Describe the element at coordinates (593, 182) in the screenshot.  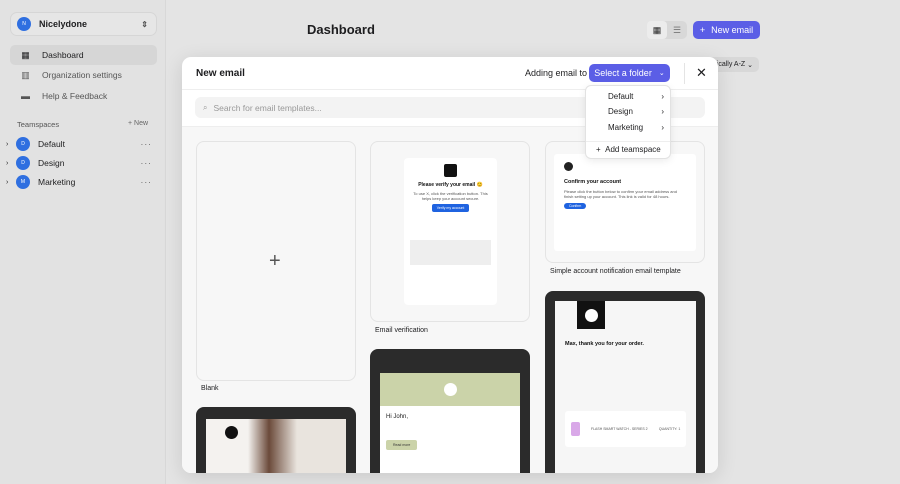
I see `preview-heading: Confirm your account` at that location.